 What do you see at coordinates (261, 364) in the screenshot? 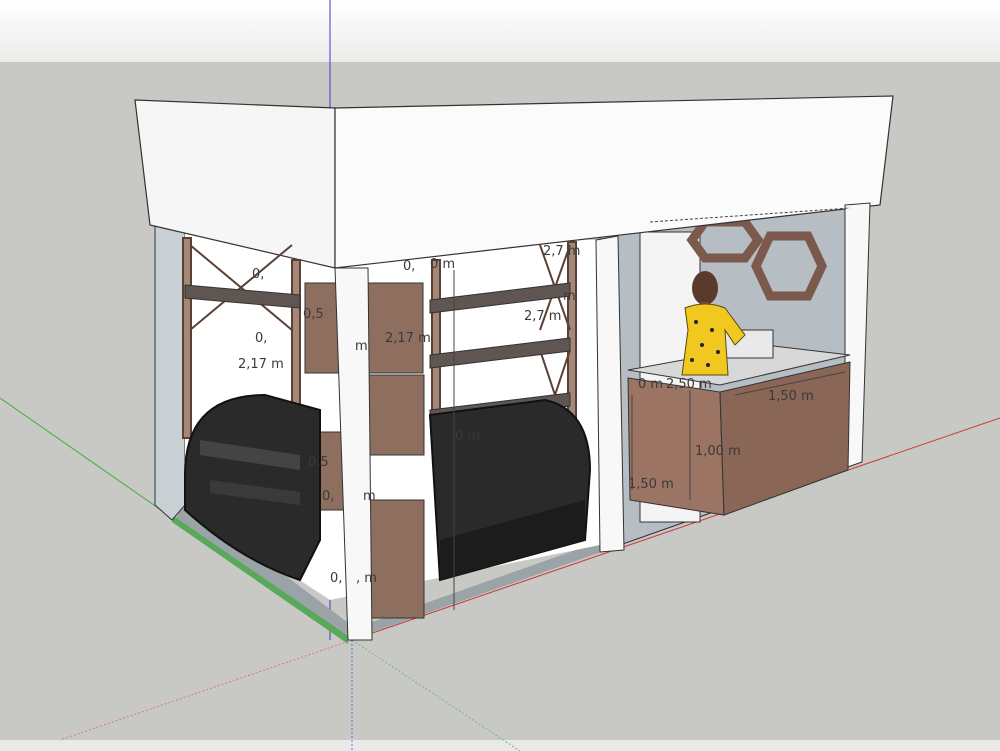
I see `dim-label-8: 2,17 m` at bounding box center [261, 364].